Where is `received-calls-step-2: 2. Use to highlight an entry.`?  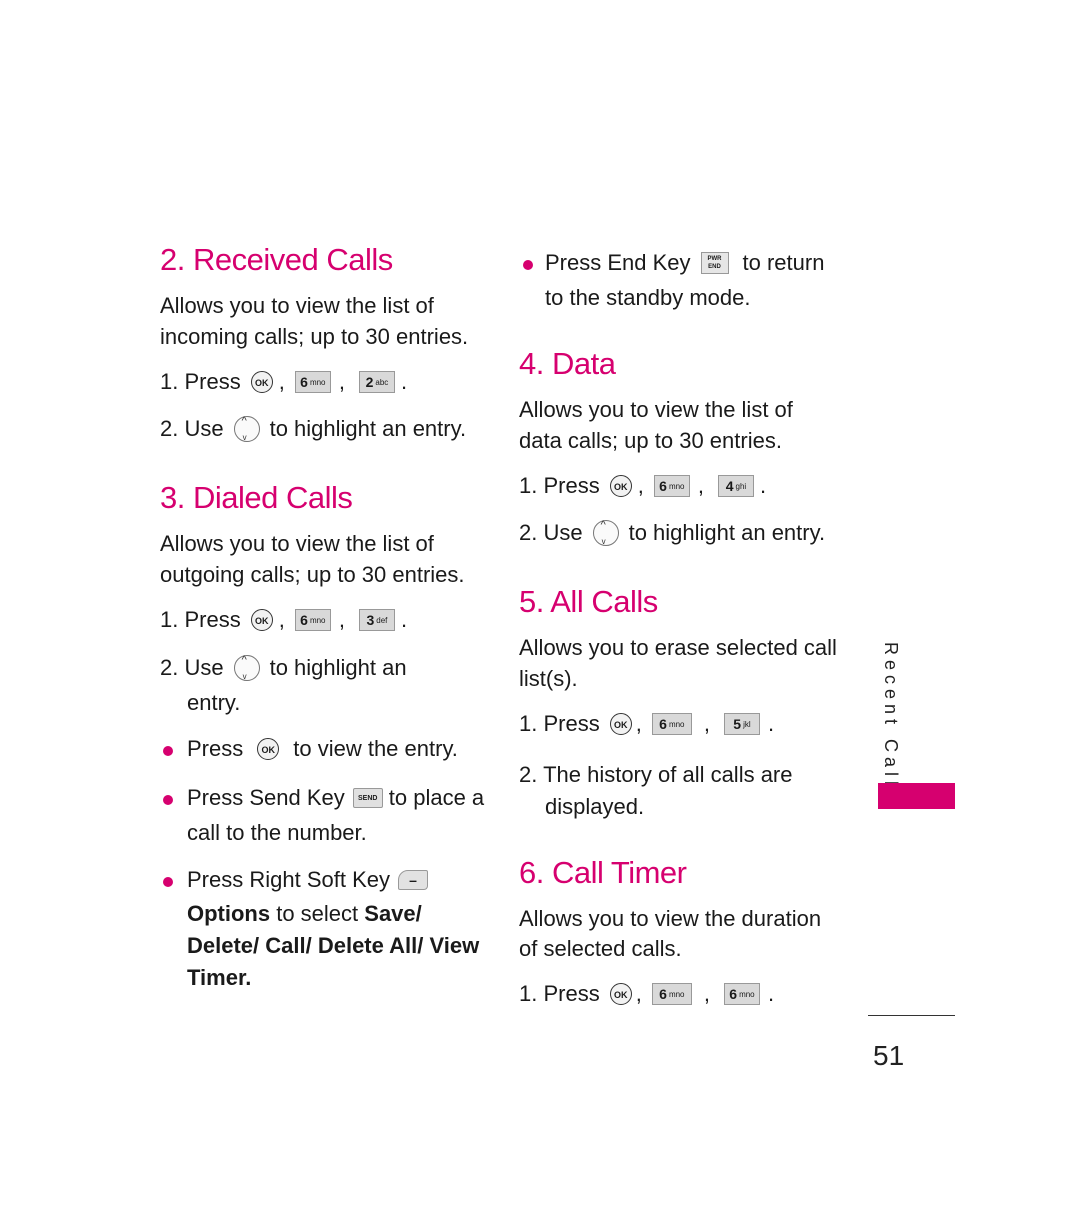
received-calls-step-2: 2. Use to highlight an entry. is located at coordinates (313, 428).